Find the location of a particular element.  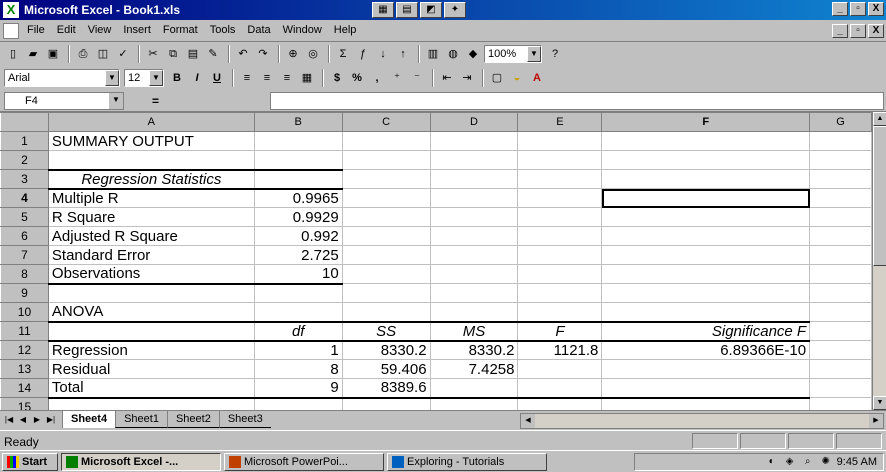

cell: Adjusted R Square is located at coordinates (151, 236).